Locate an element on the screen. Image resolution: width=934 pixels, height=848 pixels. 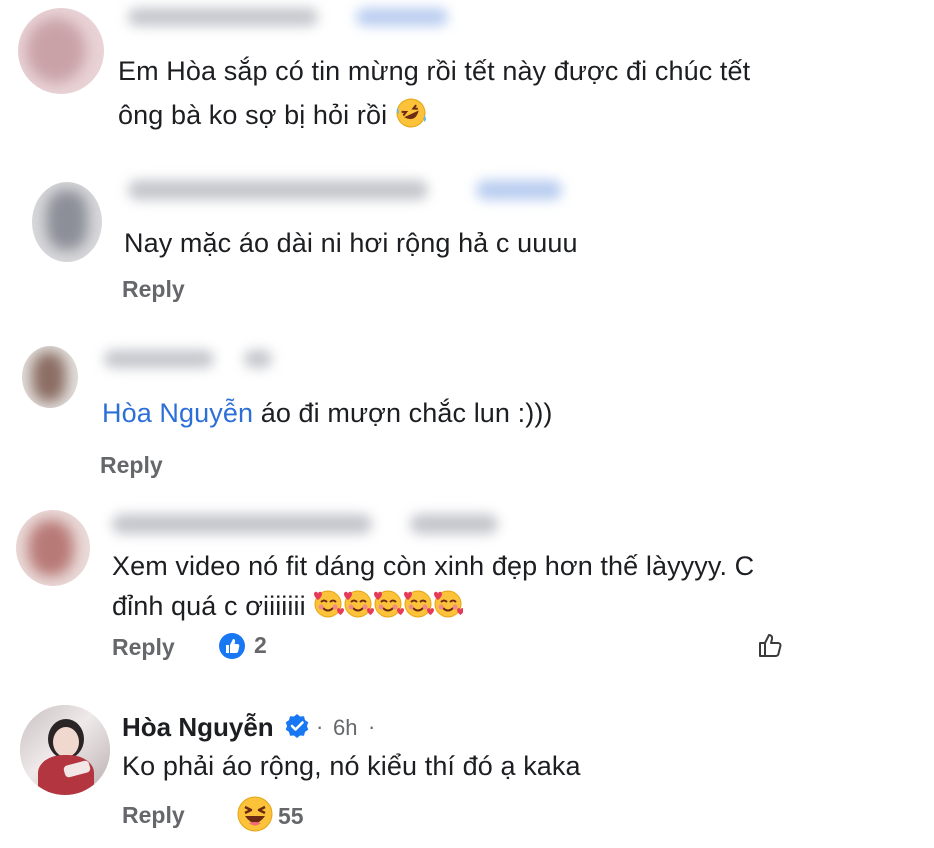
comment-text-line2: đỉnh quá c ơiiiiiii is located at coordinates (289, 609).